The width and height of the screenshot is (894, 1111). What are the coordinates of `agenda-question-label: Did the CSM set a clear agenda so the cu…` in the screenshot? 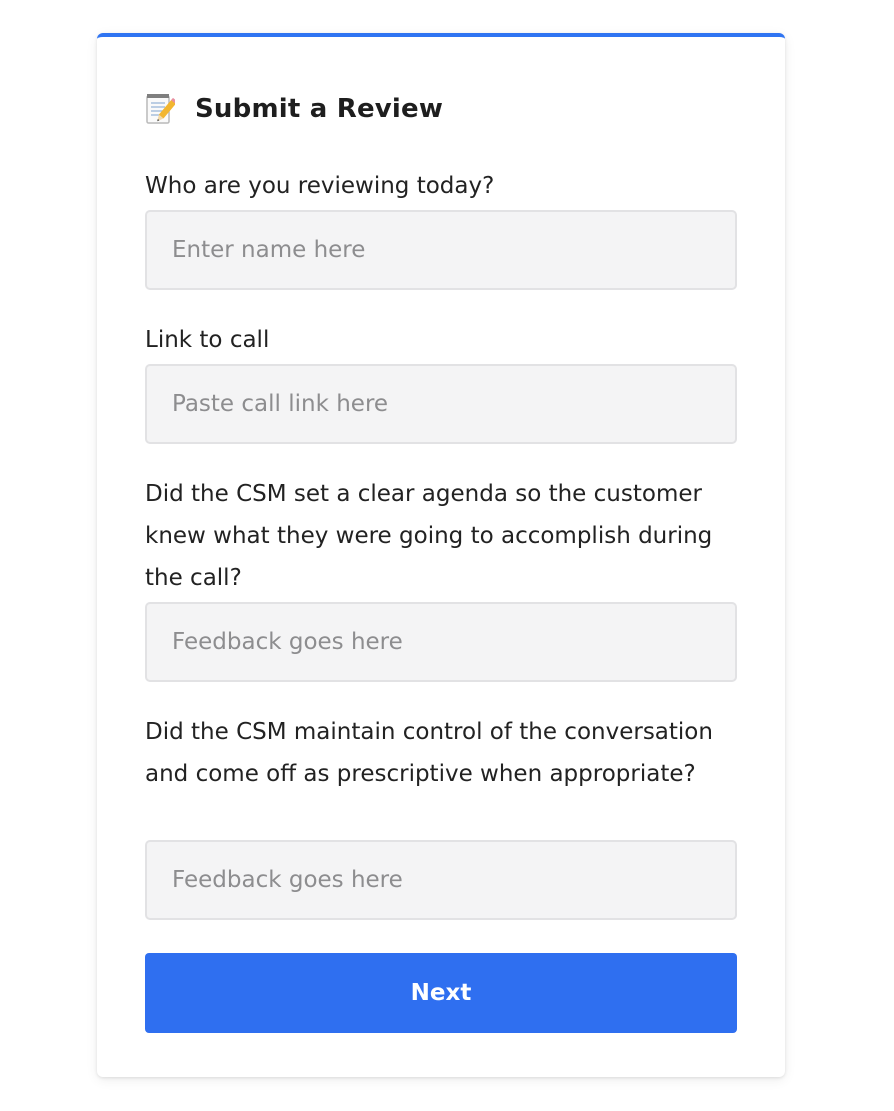 It's located at (429, 536).